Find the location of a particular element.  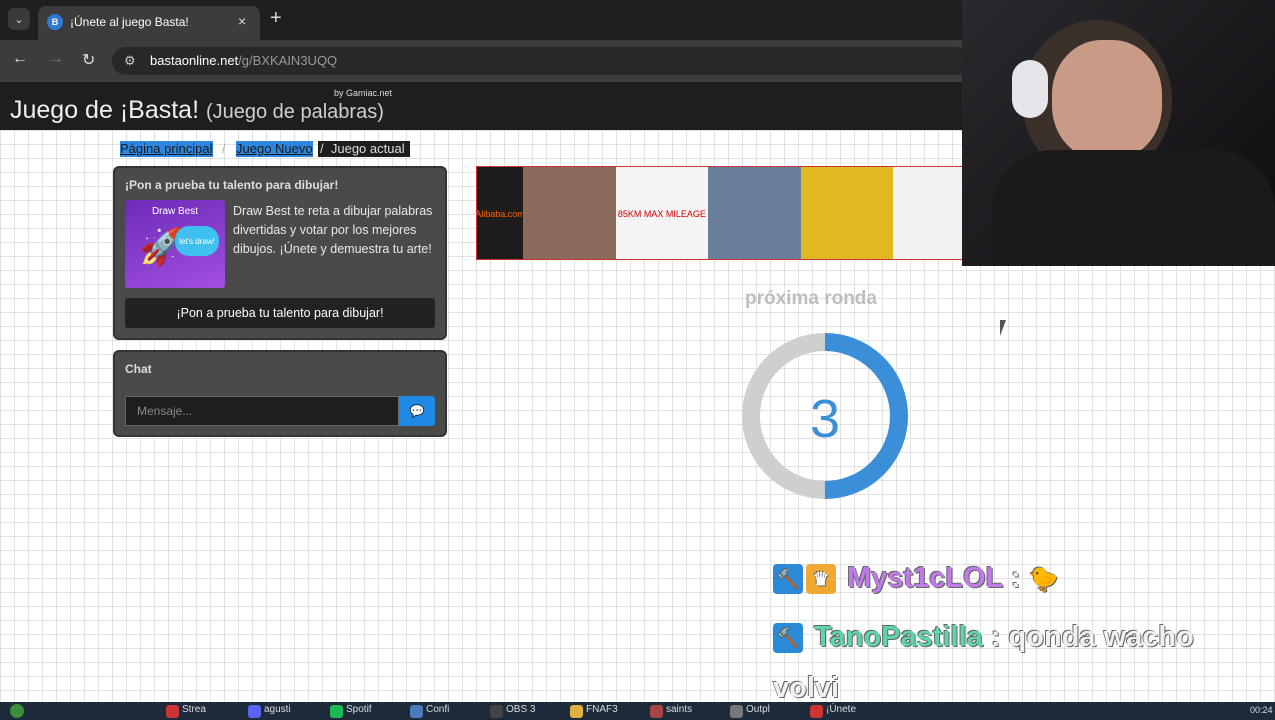

browser-tab: B ¡Únete al juego Basta! × is located at coordinates (149, 23).